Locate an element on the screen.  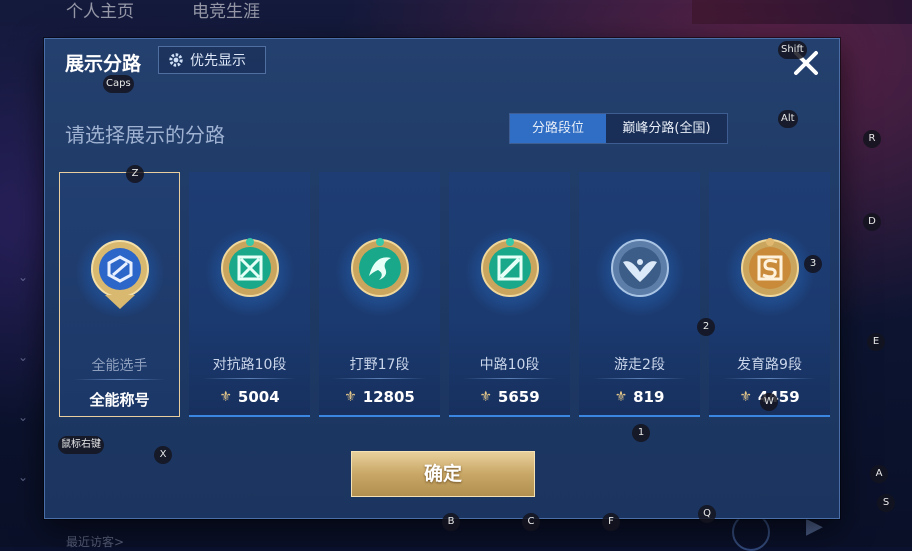
key-hint-a: A is located at coordinates (879, 474).